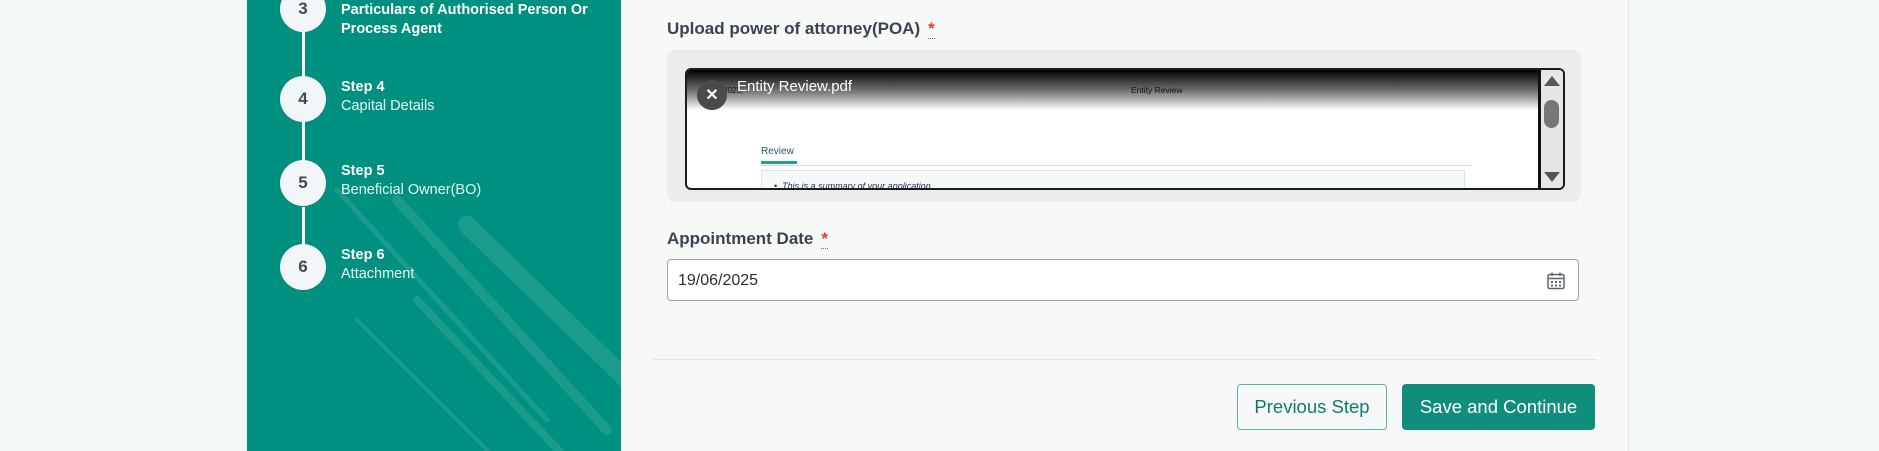  What do you see at coordinates (1116, 165) in the screenshot?
I see `pdf-divider` at bounding box center [1116, 165].